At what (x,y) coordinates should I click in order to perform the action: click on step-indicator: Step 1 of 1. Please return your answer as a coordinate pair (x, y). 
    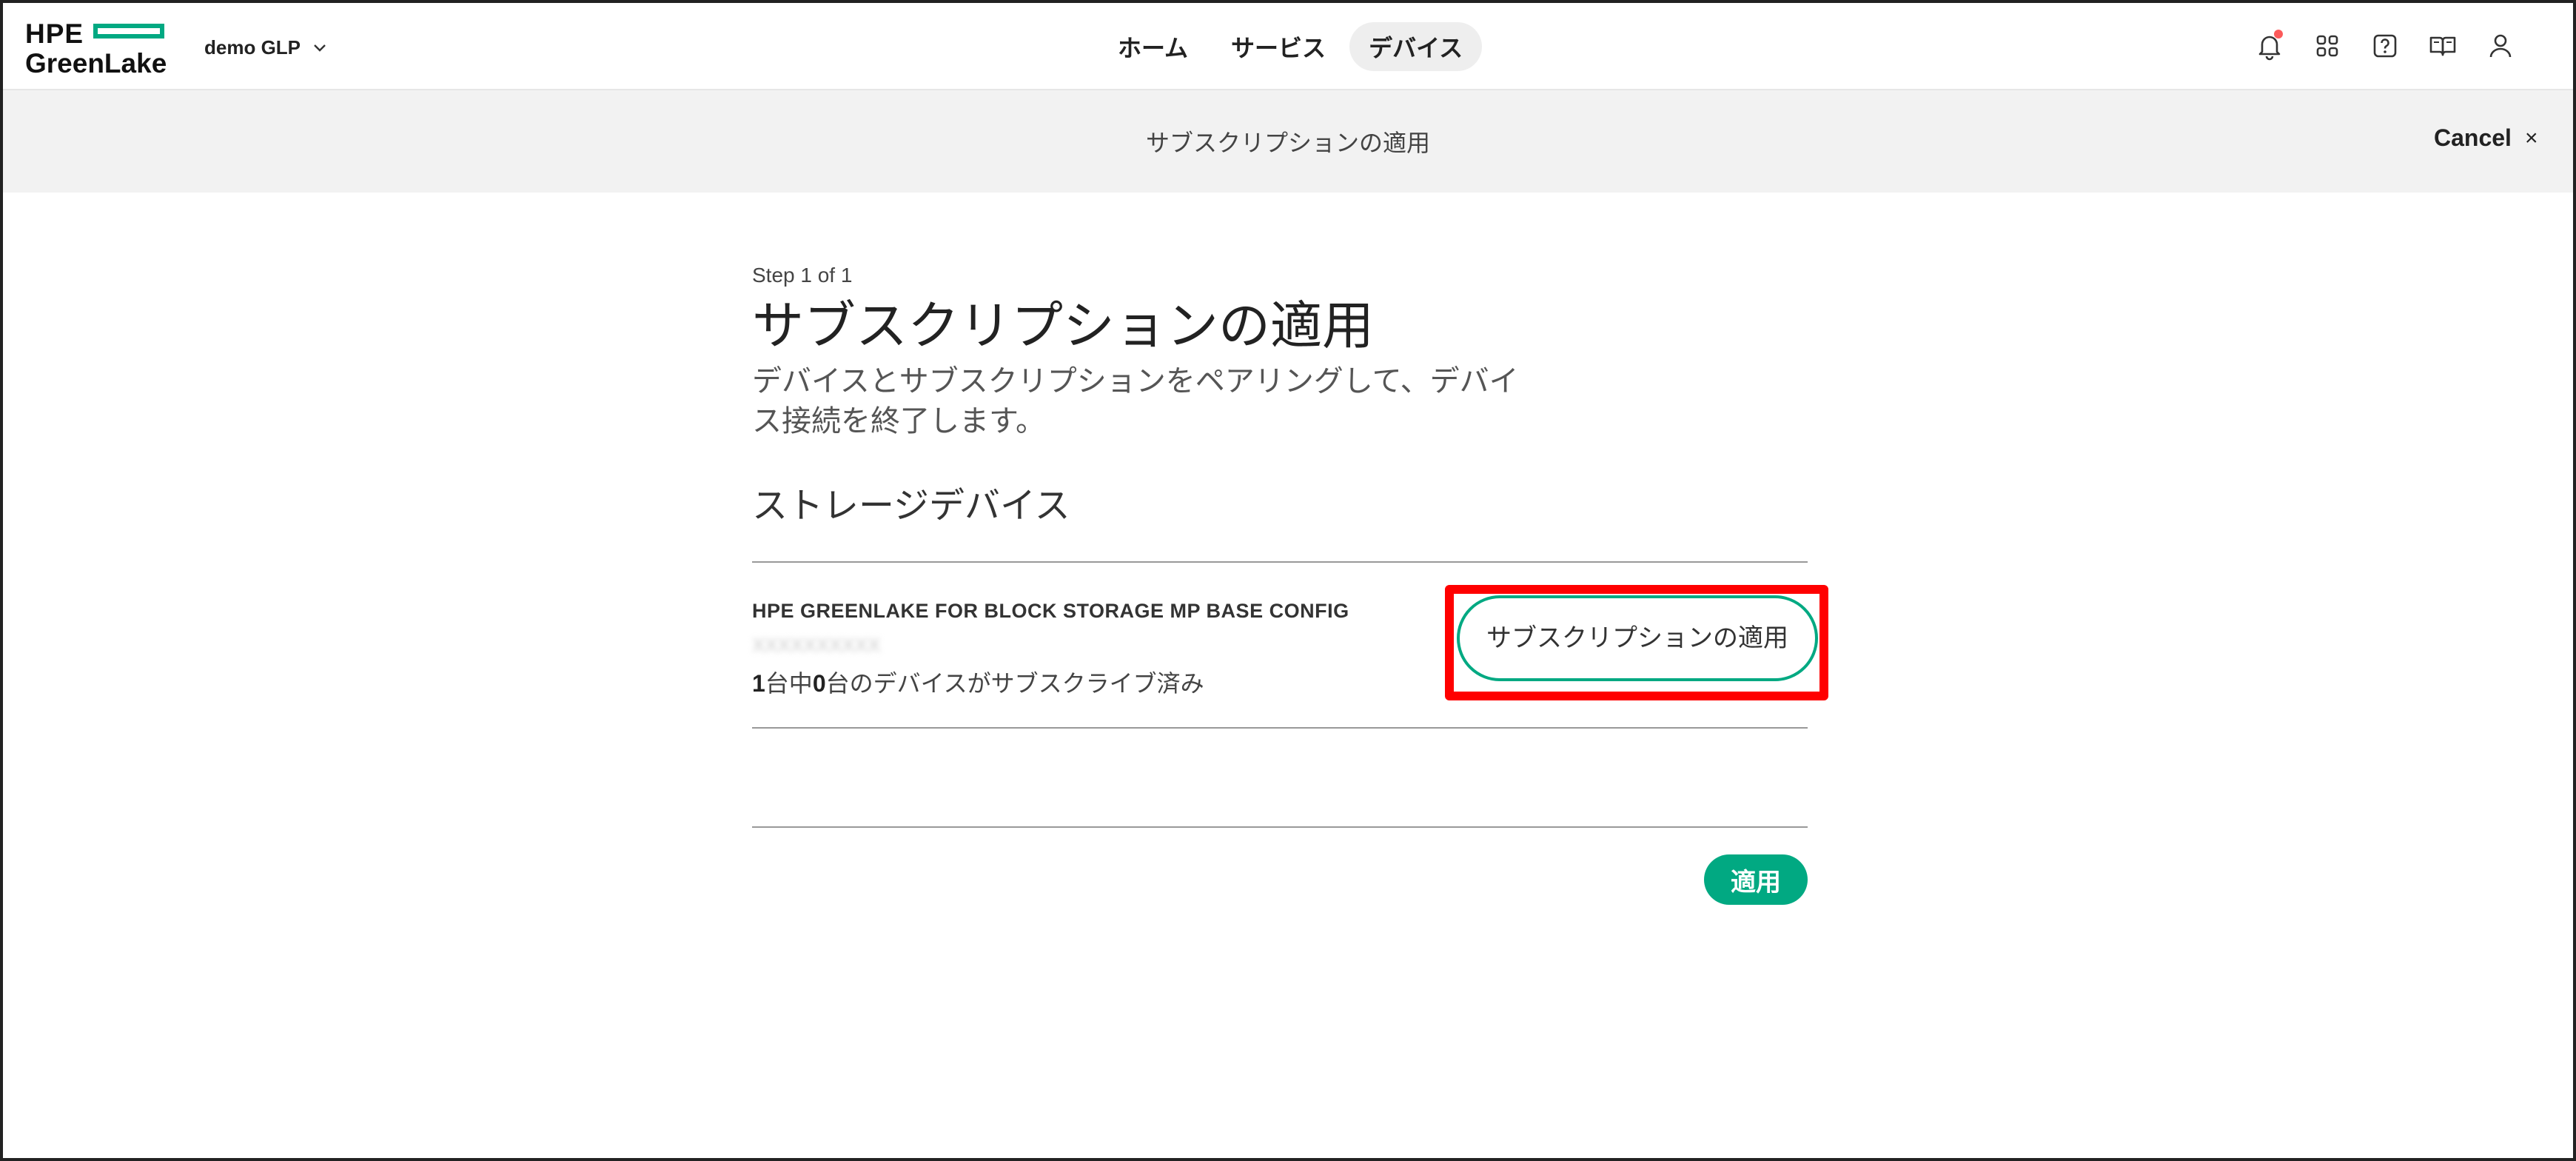
    Looking at the image, I should click on (802, 275).